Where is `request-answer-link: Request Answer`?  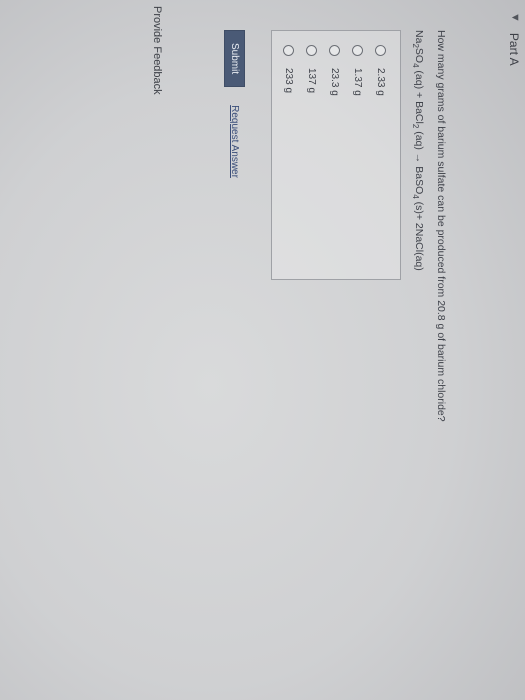
request-answer-link: Request Answer is located at coordinates (234, 141).